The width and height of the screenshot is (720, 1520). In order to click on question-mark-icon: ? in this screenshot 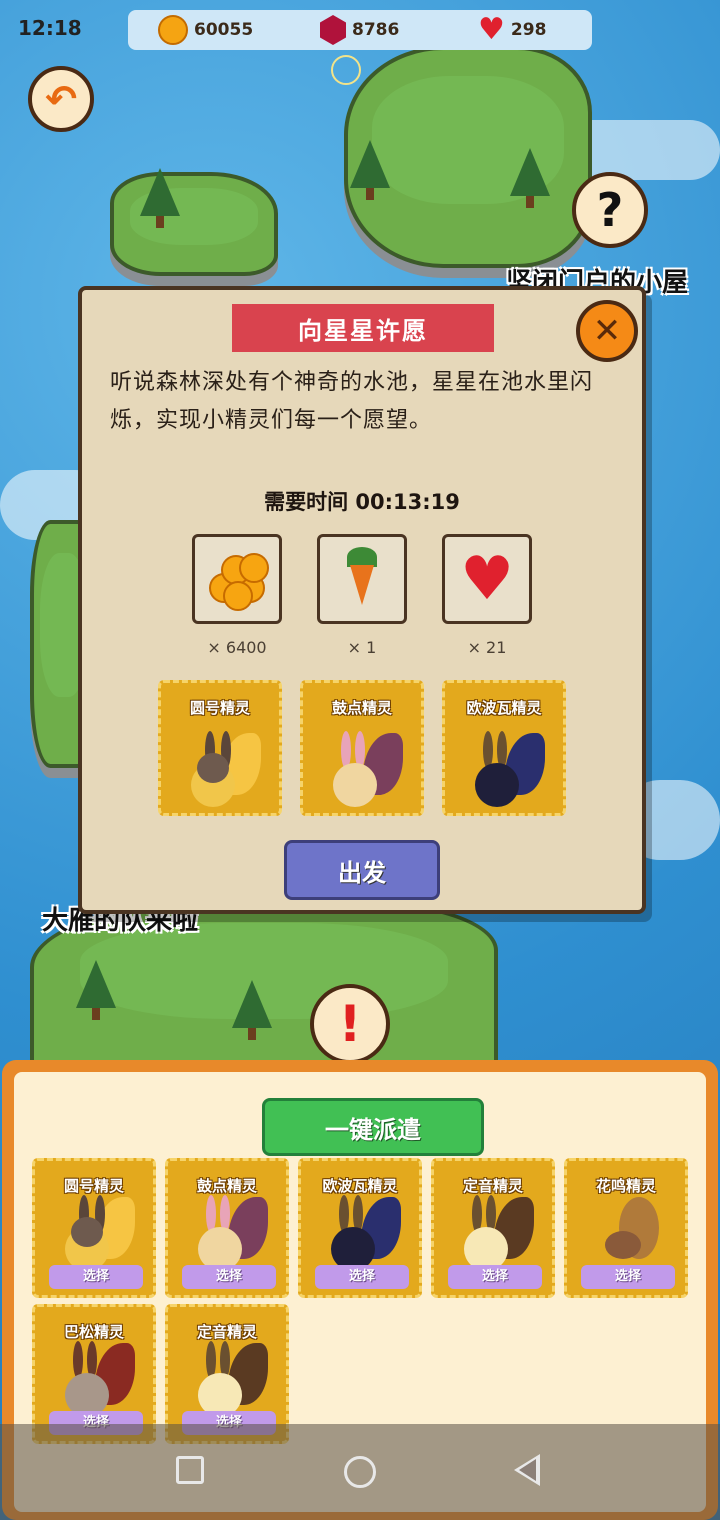, I will do `click(610, 210)`.